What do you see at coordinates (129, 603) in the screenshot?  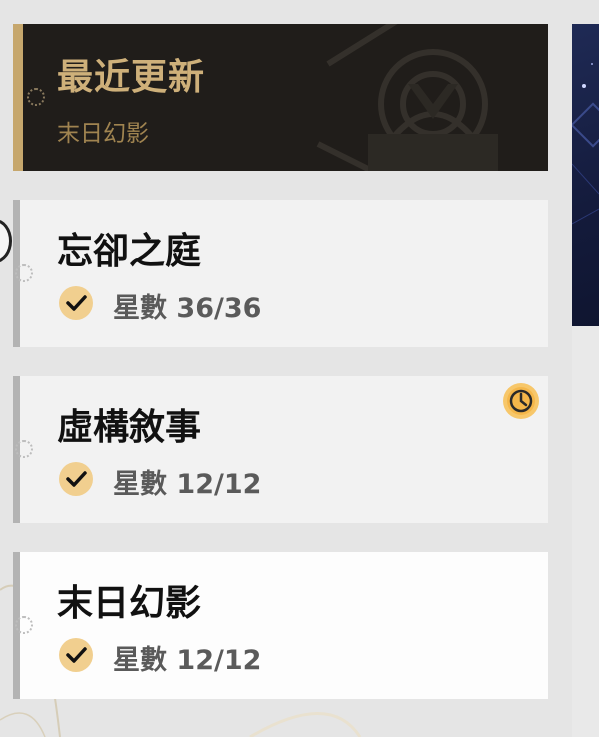 I see `level-title: 末日幻影` at bounding box center [129, 603].